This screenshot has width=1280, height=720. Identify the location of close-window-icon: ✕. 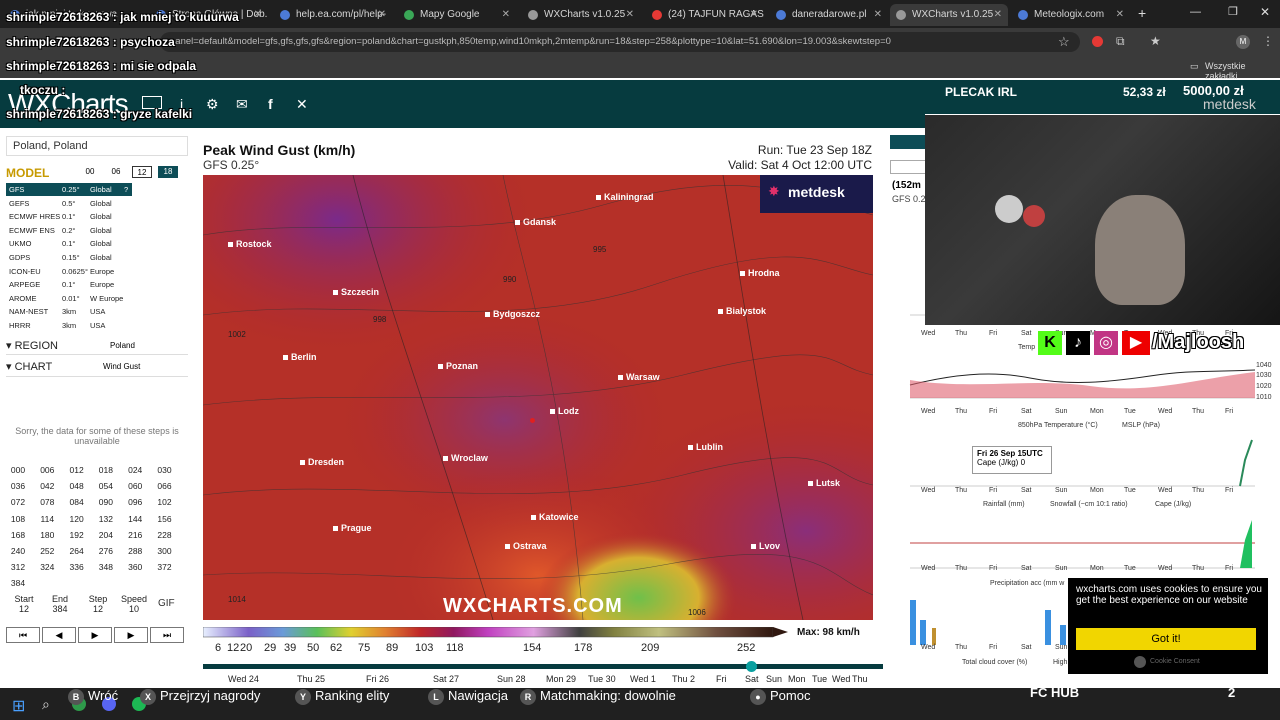
(1265, 12).